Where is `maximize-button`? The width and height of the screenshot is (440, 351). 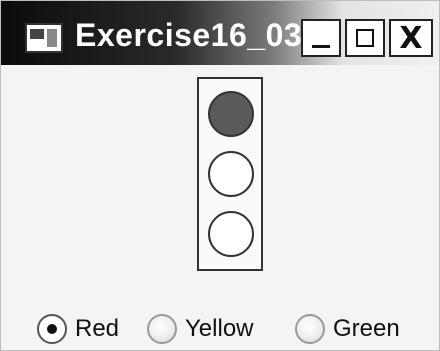 maximize-button is located at coordinates (365, 38).